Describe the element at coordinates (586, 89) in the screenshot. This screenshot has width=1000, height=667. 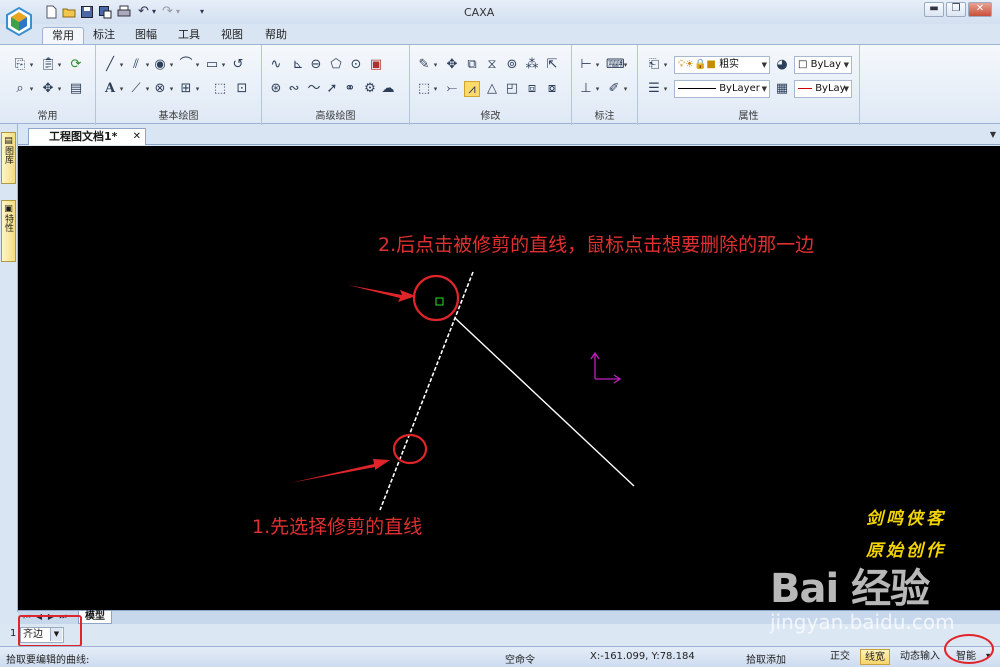
I see `coordinate-dim-icon: ⊥` at that location.